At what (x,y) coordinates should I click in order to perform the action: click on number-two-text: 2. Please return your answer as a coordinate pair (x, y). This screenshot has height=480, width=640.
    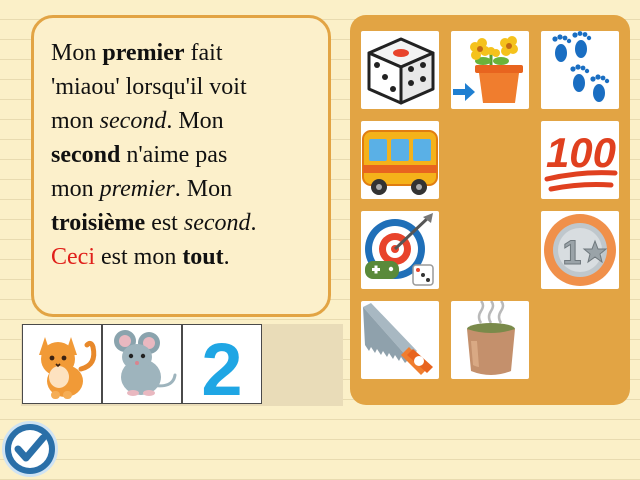
    Looking at the image, I should click on (221, 365).